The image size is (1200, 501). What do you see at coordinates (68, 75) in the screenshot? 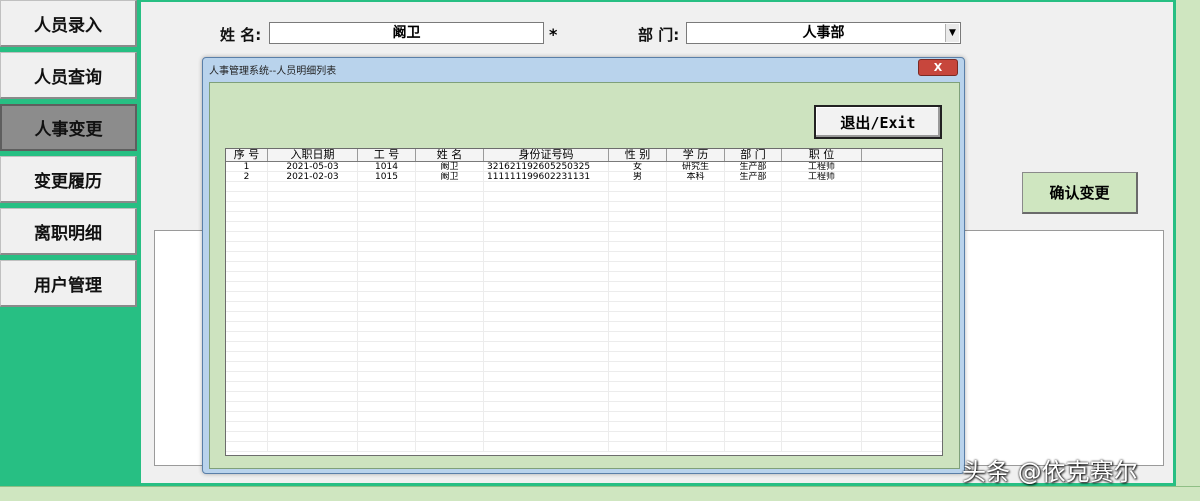
I see `sidebar-item-personnel-query: 人员查询` at bounding box center [68, 75].